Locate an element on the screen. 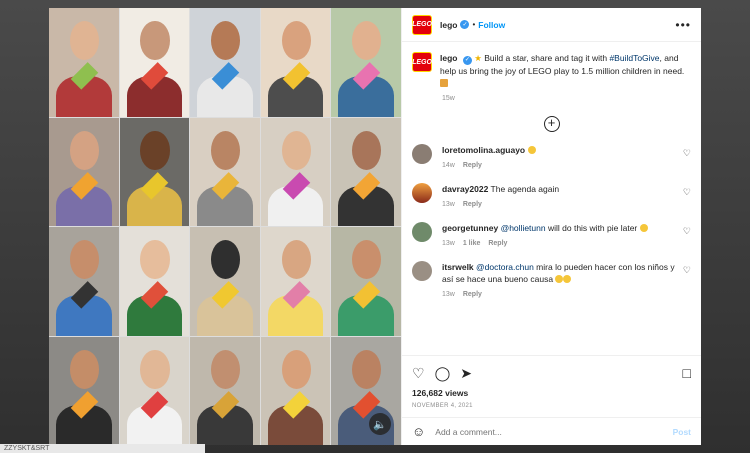 The width and height of the screenshot is (750, 453). post-actions: ♡ ◯ ➤ □ 126,682 views NOVEMBER 4, 2021 is located at coordinates (551, 382).